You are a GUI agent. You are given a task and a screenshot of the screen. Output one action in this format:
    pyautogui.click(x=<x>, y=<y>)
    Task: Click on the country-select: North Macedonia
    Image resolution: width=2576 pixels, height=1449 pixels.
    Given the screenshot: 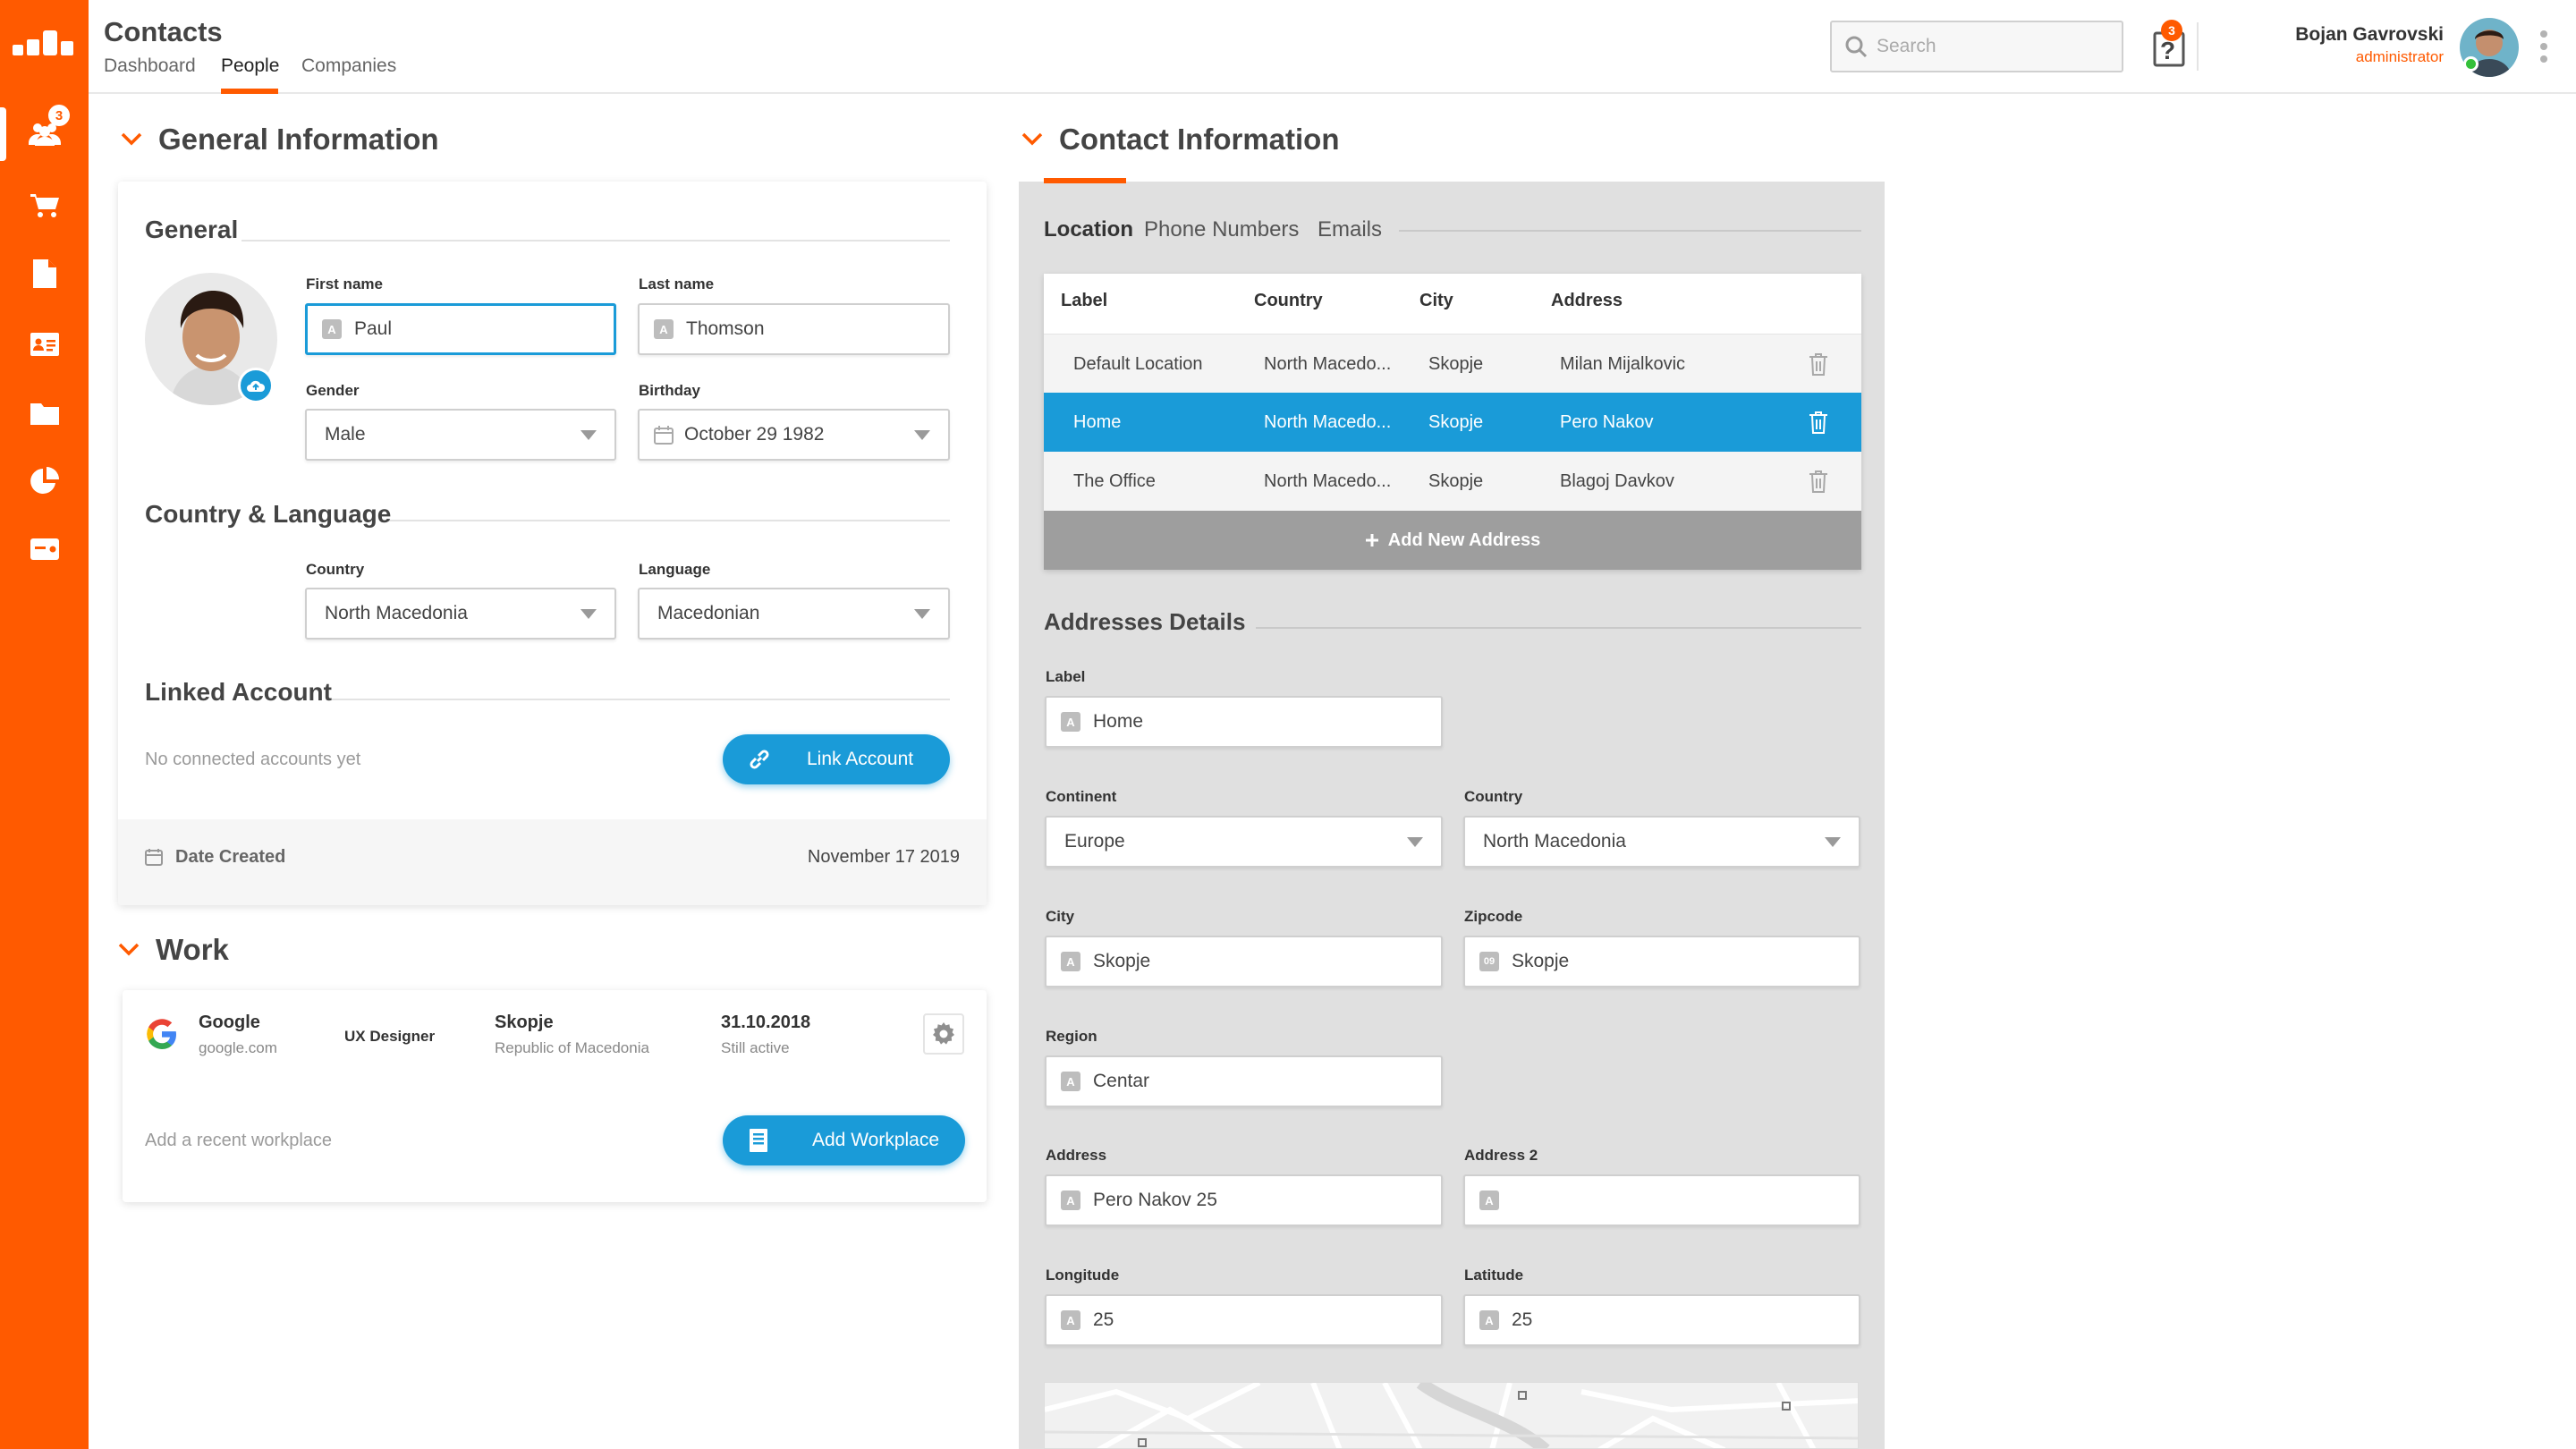 What is the action you would take?
    pyautogui.click(x=460, y=614)
    